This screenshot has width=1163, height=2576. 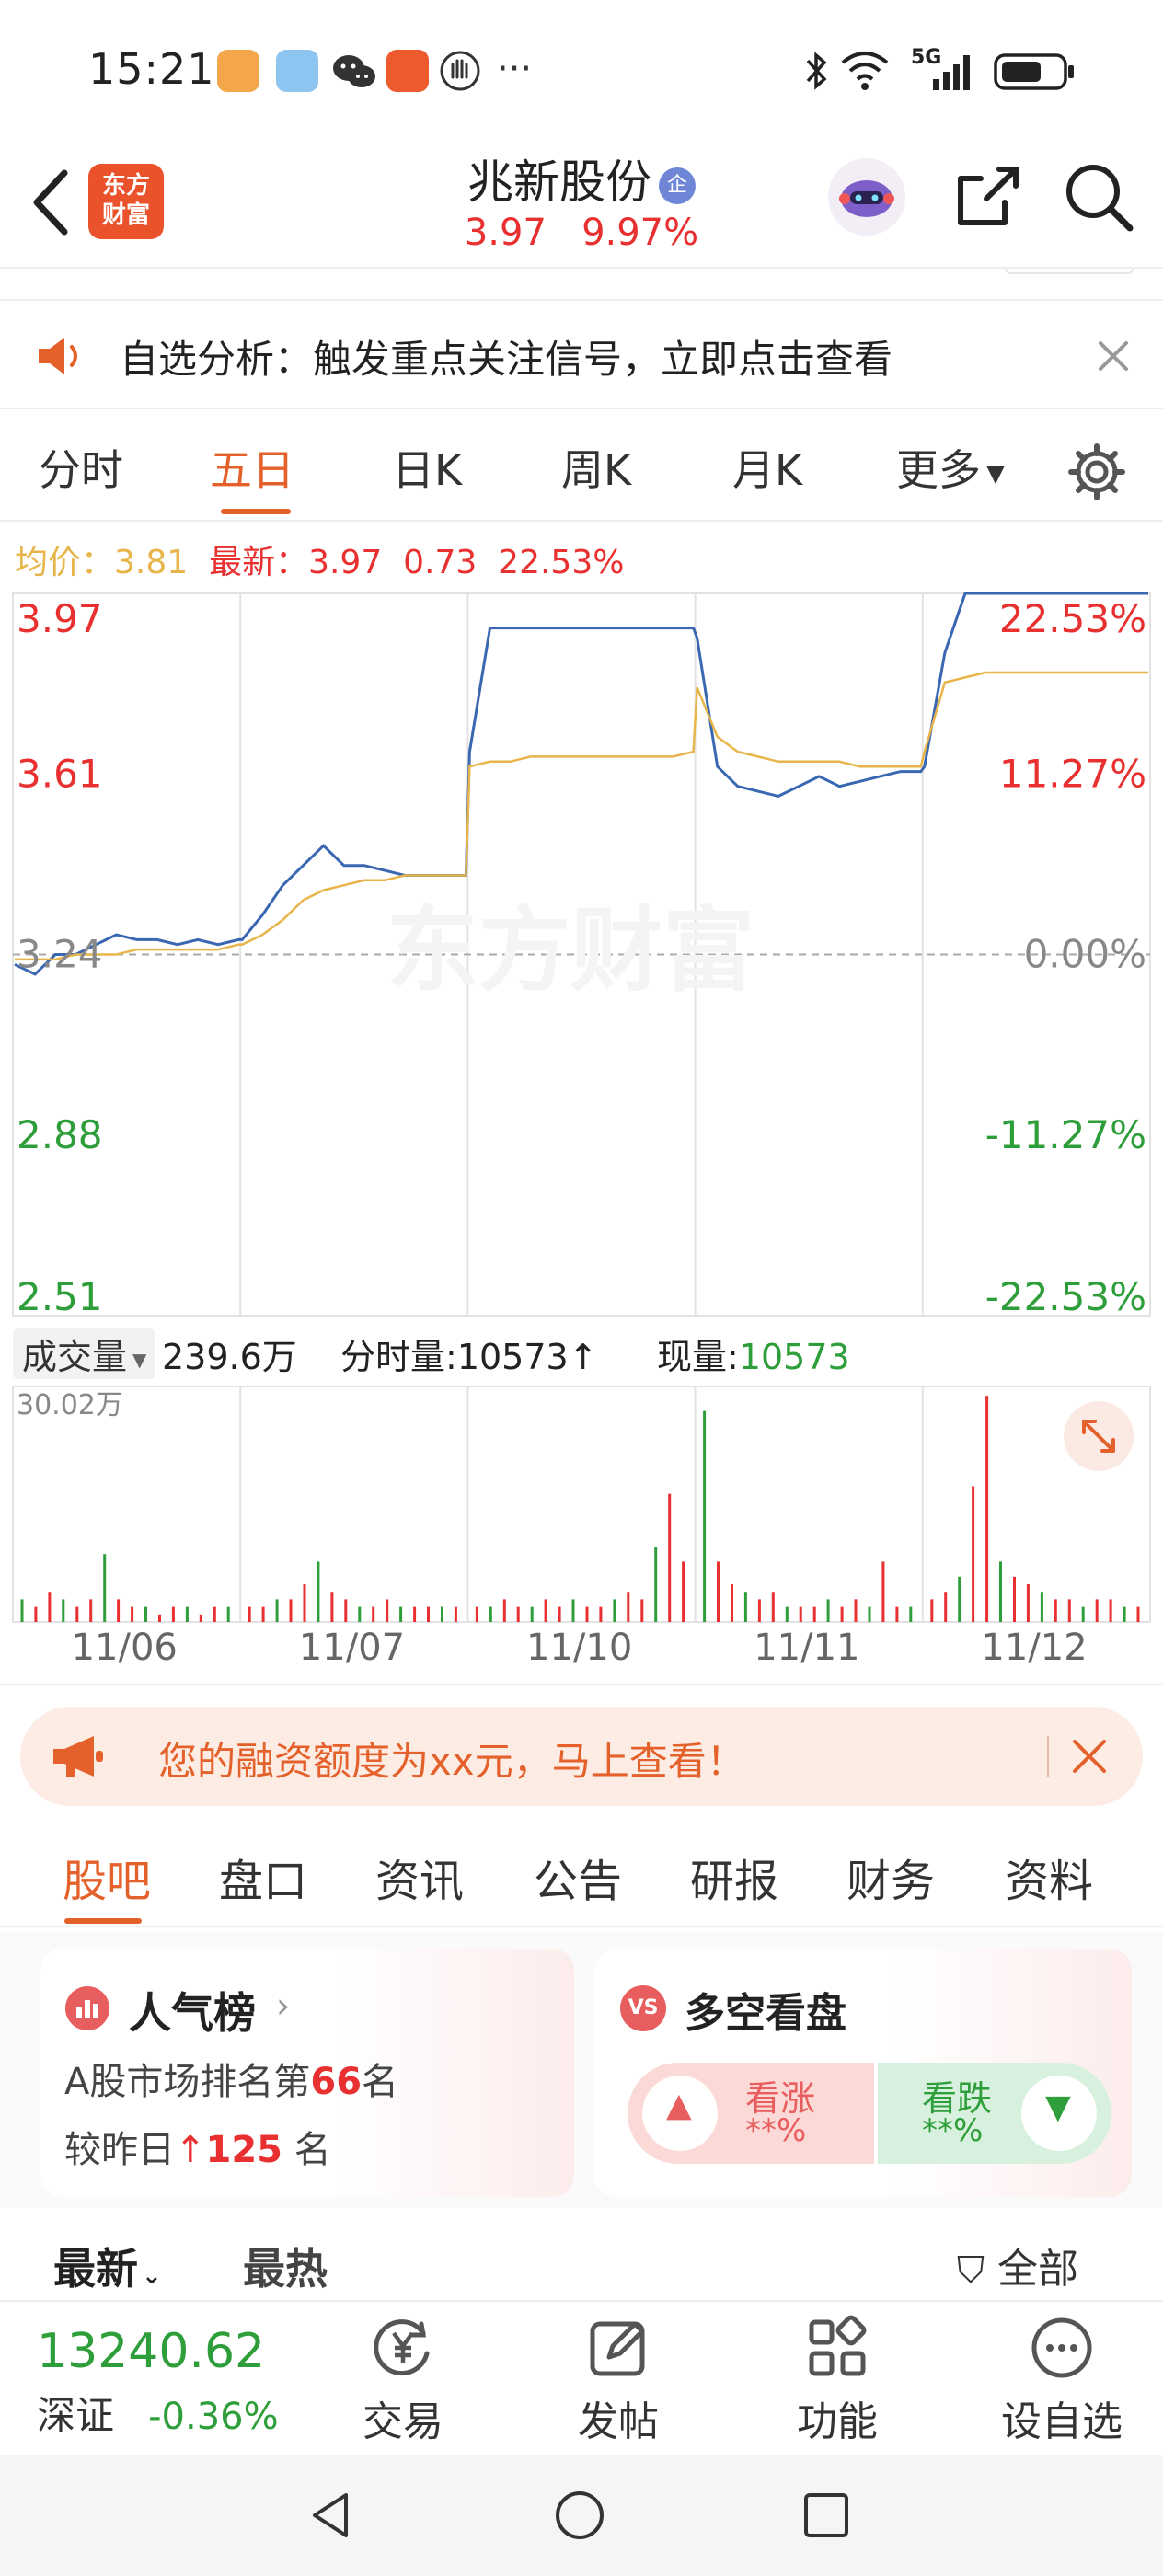 What do you see at coordinates (640, 233) in the screenshot?
I see `stock-change-pct: 9.97%` at bounding box center [640, 233].